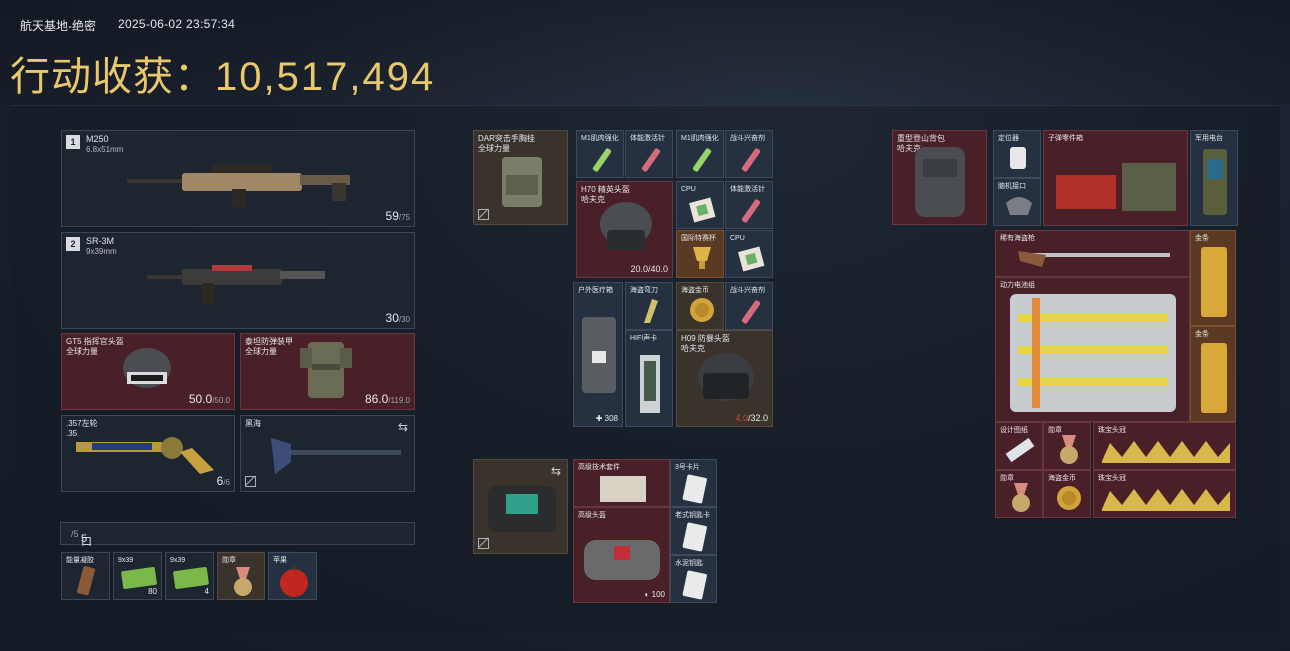 The width and height of the screenshot is (1290, 651). What do you see at coordinates (600, 138) in the screenshot?
I see `item-label: M1肌肉强化` at bounding box center [600, 138].